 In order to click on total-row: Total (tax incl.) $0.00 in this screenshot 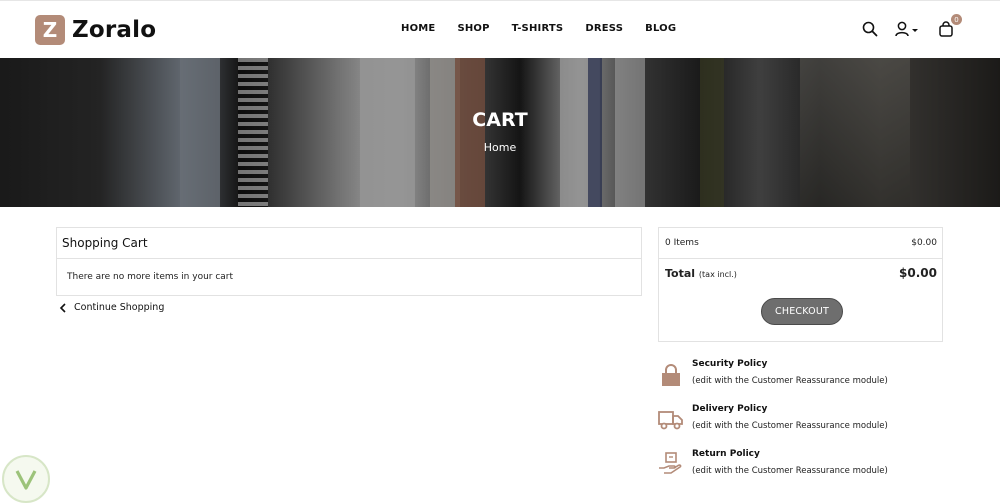, I will do `click(800, 269)`.